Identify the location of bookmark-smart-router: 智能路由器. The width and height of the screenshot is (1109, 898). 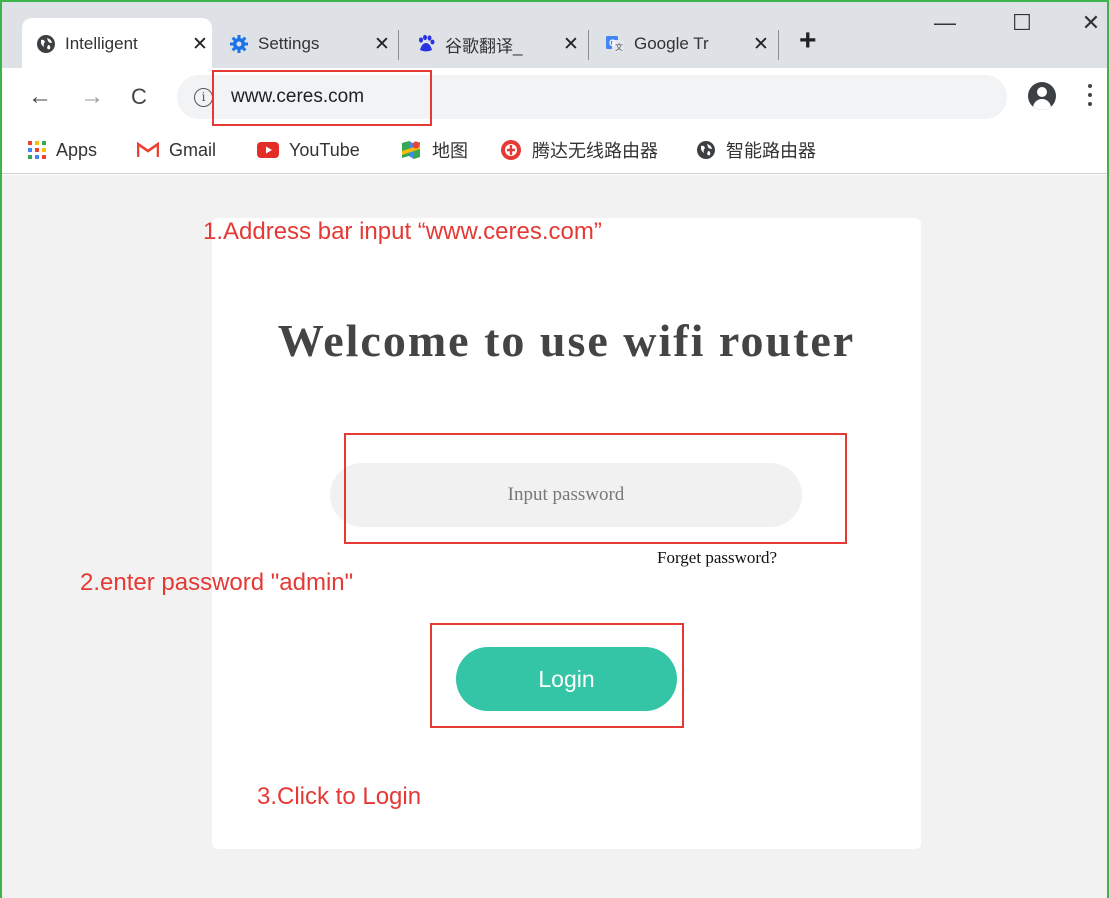
(756, 150).